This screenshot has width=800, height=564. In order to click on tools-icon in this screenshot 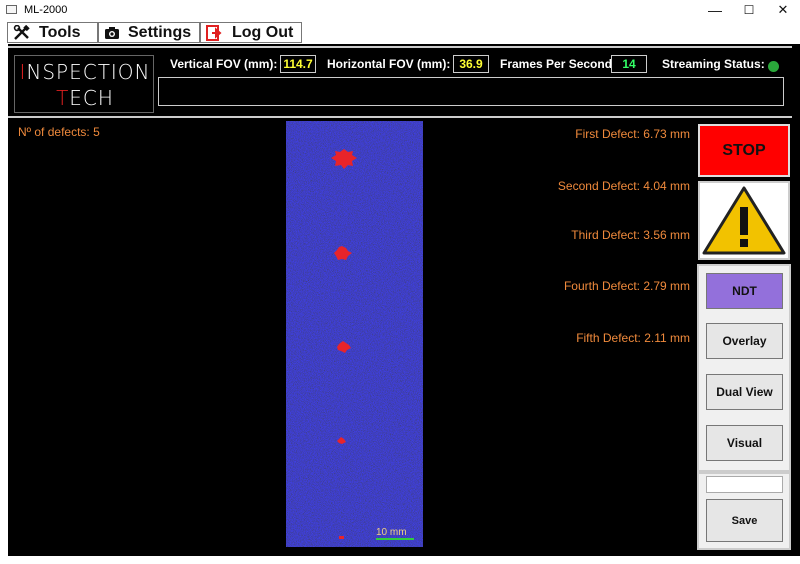, I will do `click(22, 32)`.